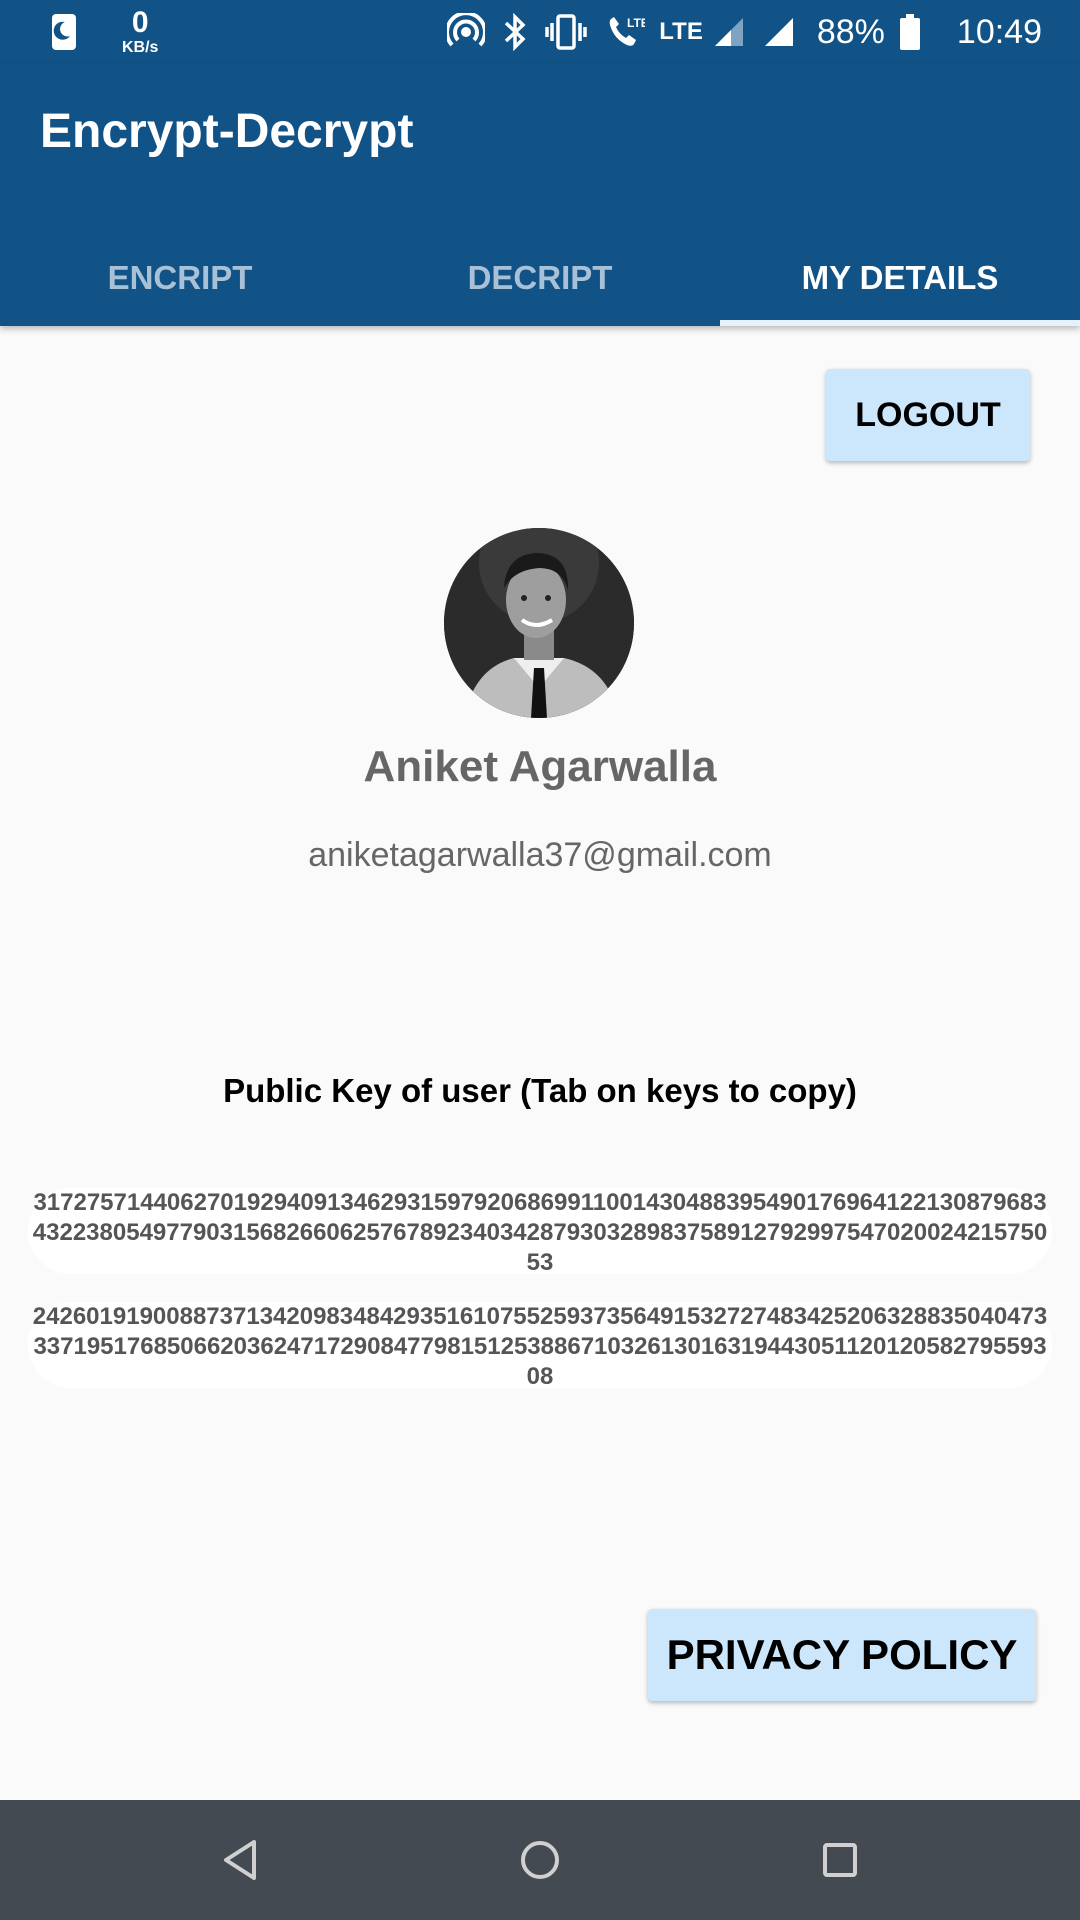  What do you see at coordinates (540, 855) in the screenshot?
I see `user-email: aniketagarwalla37@gmail.com` at bounding box center [540, 855].